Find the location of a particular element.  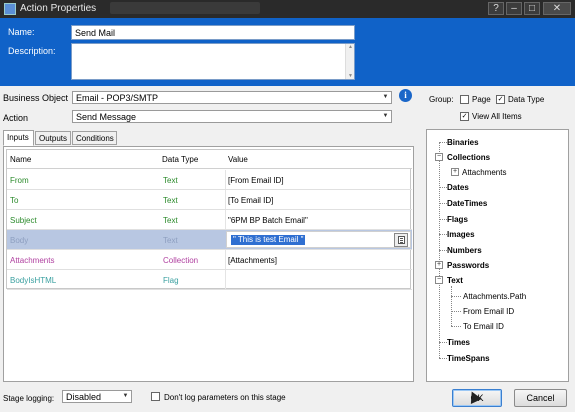

tab-inputs: Inputs is located at coordinates (18, 138).